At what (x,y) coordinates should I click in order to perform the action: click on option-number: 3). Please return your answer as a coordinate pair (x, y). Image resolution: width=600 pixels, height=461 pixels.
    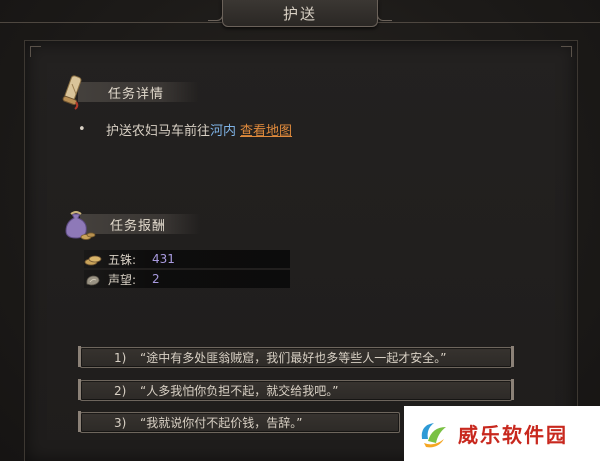
    Looking at the image, I should click on (120, 422).